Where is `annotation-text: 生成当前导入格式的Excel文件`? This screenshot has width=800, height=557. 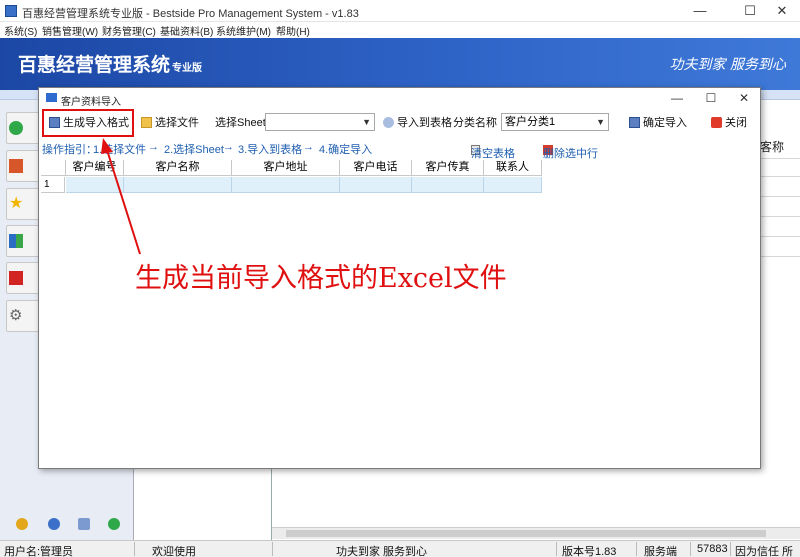 annotation-text: 生成当前导入格式的Excel文件 is located at coordinates (321, 278).